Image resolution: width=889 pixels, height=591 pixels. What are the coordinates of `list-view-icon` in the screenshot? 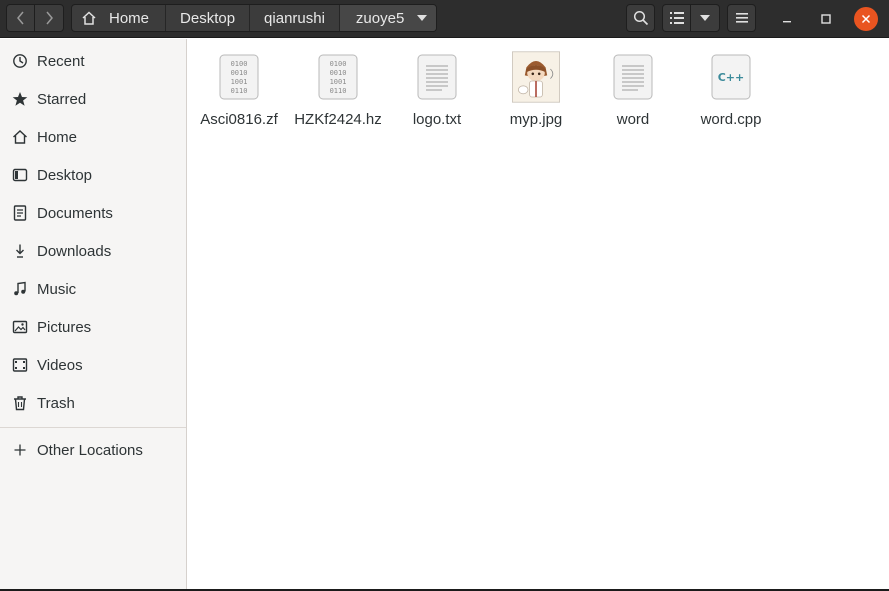 It's located at (676, 18).